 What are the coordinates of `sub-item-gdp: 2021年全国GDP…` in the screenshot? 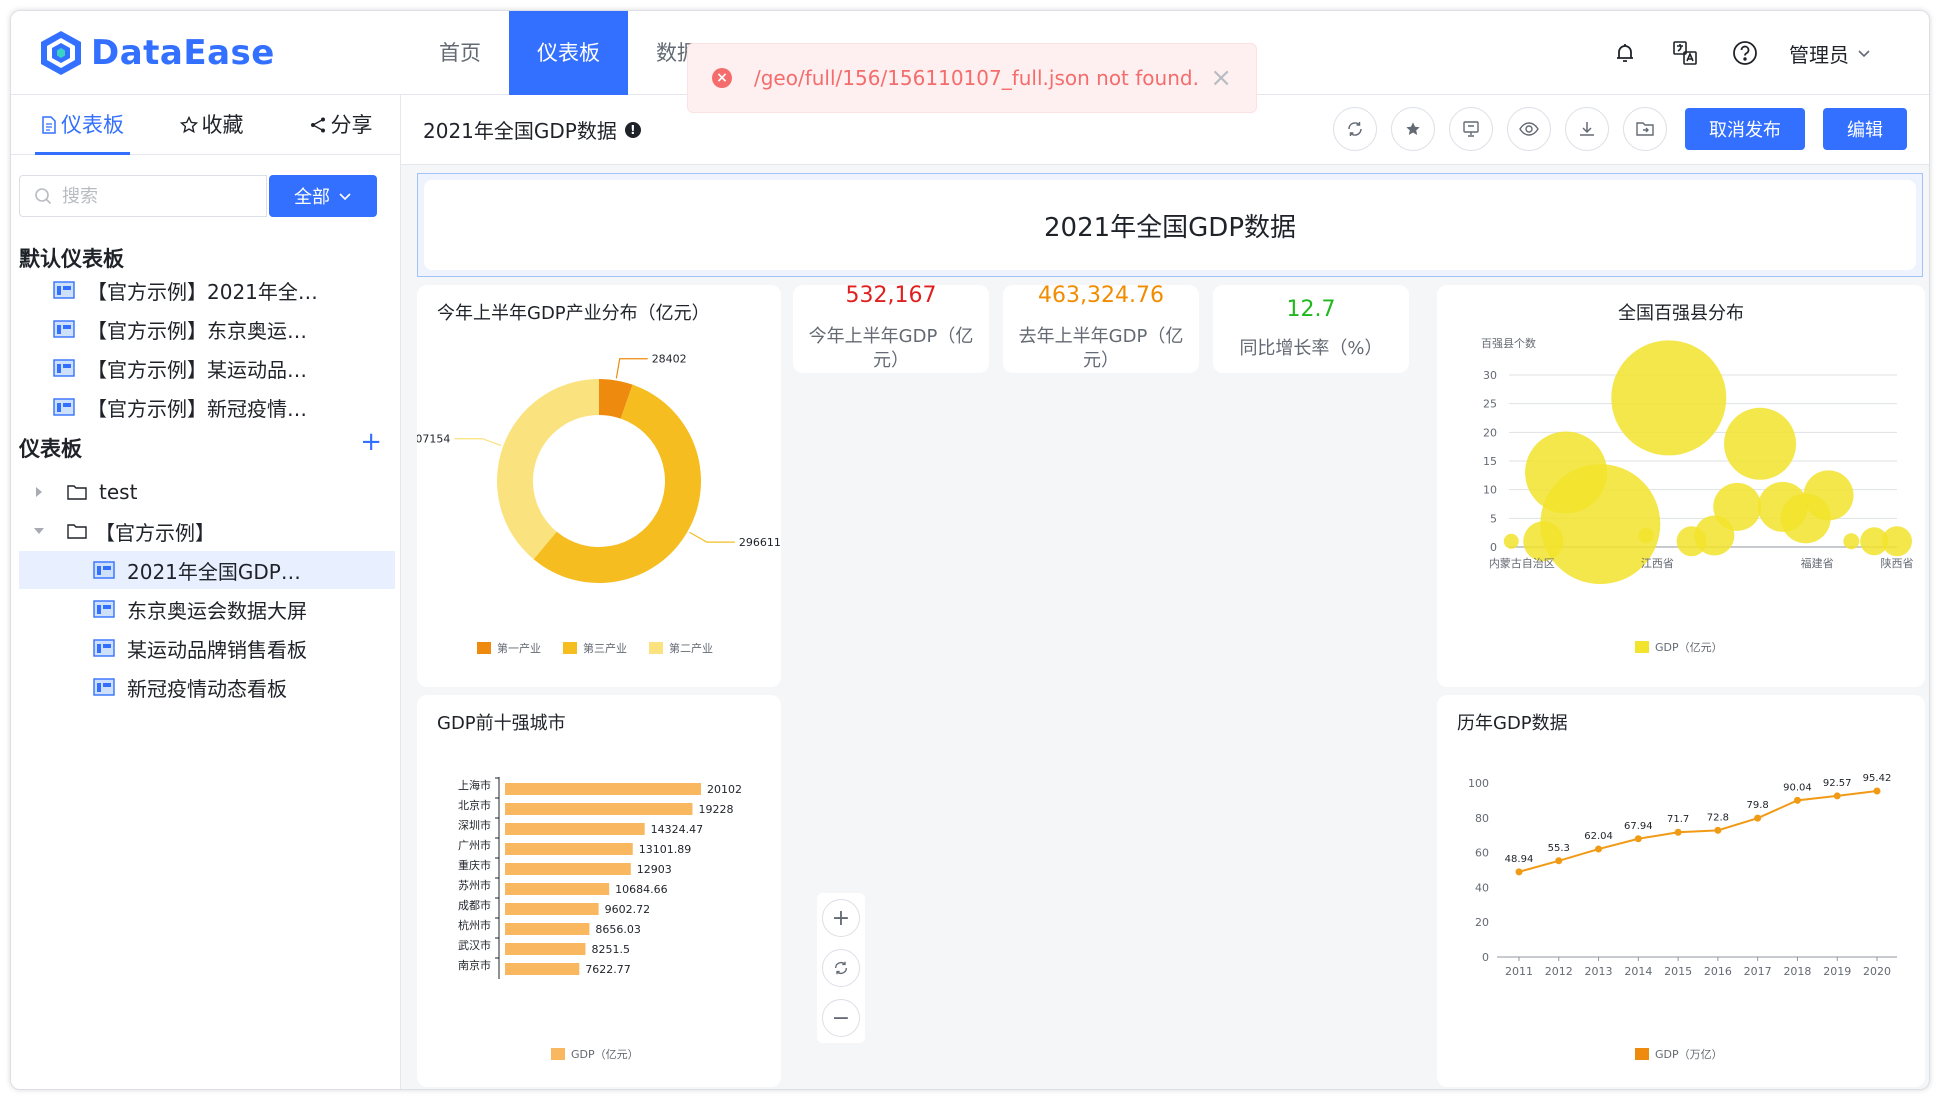 It's located at (207, 570).